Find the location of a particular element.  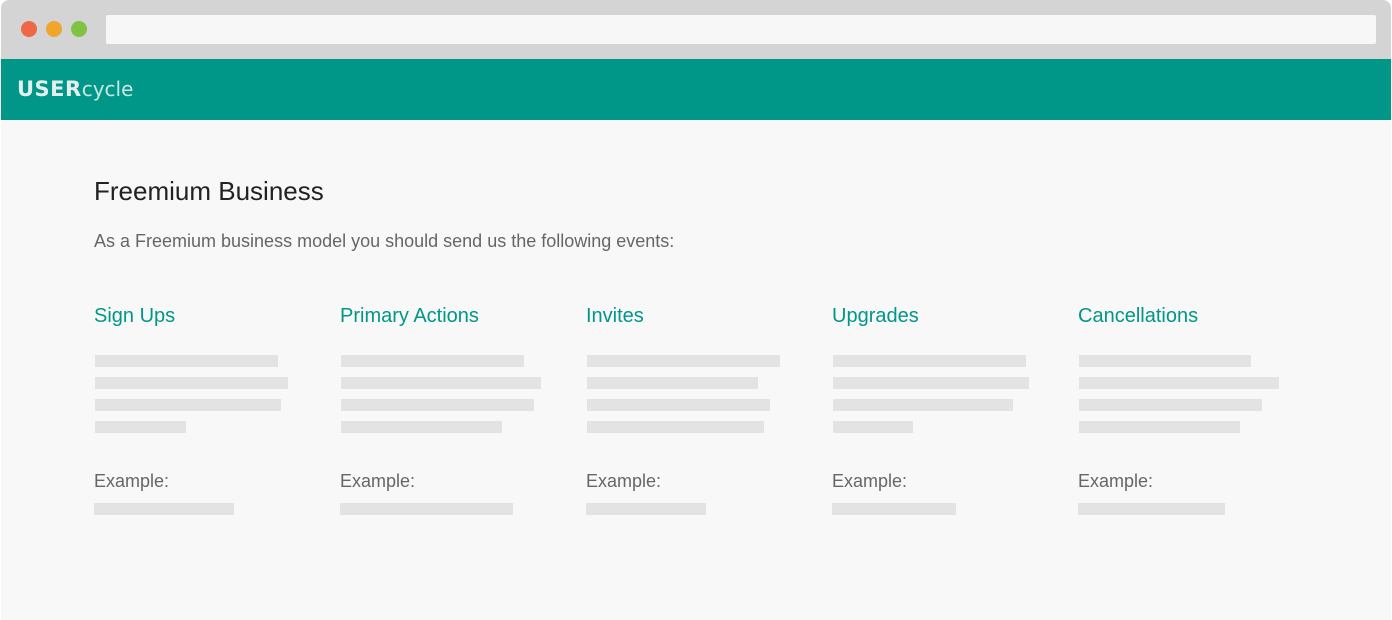

address-bar is located at coordinates (741, 29).